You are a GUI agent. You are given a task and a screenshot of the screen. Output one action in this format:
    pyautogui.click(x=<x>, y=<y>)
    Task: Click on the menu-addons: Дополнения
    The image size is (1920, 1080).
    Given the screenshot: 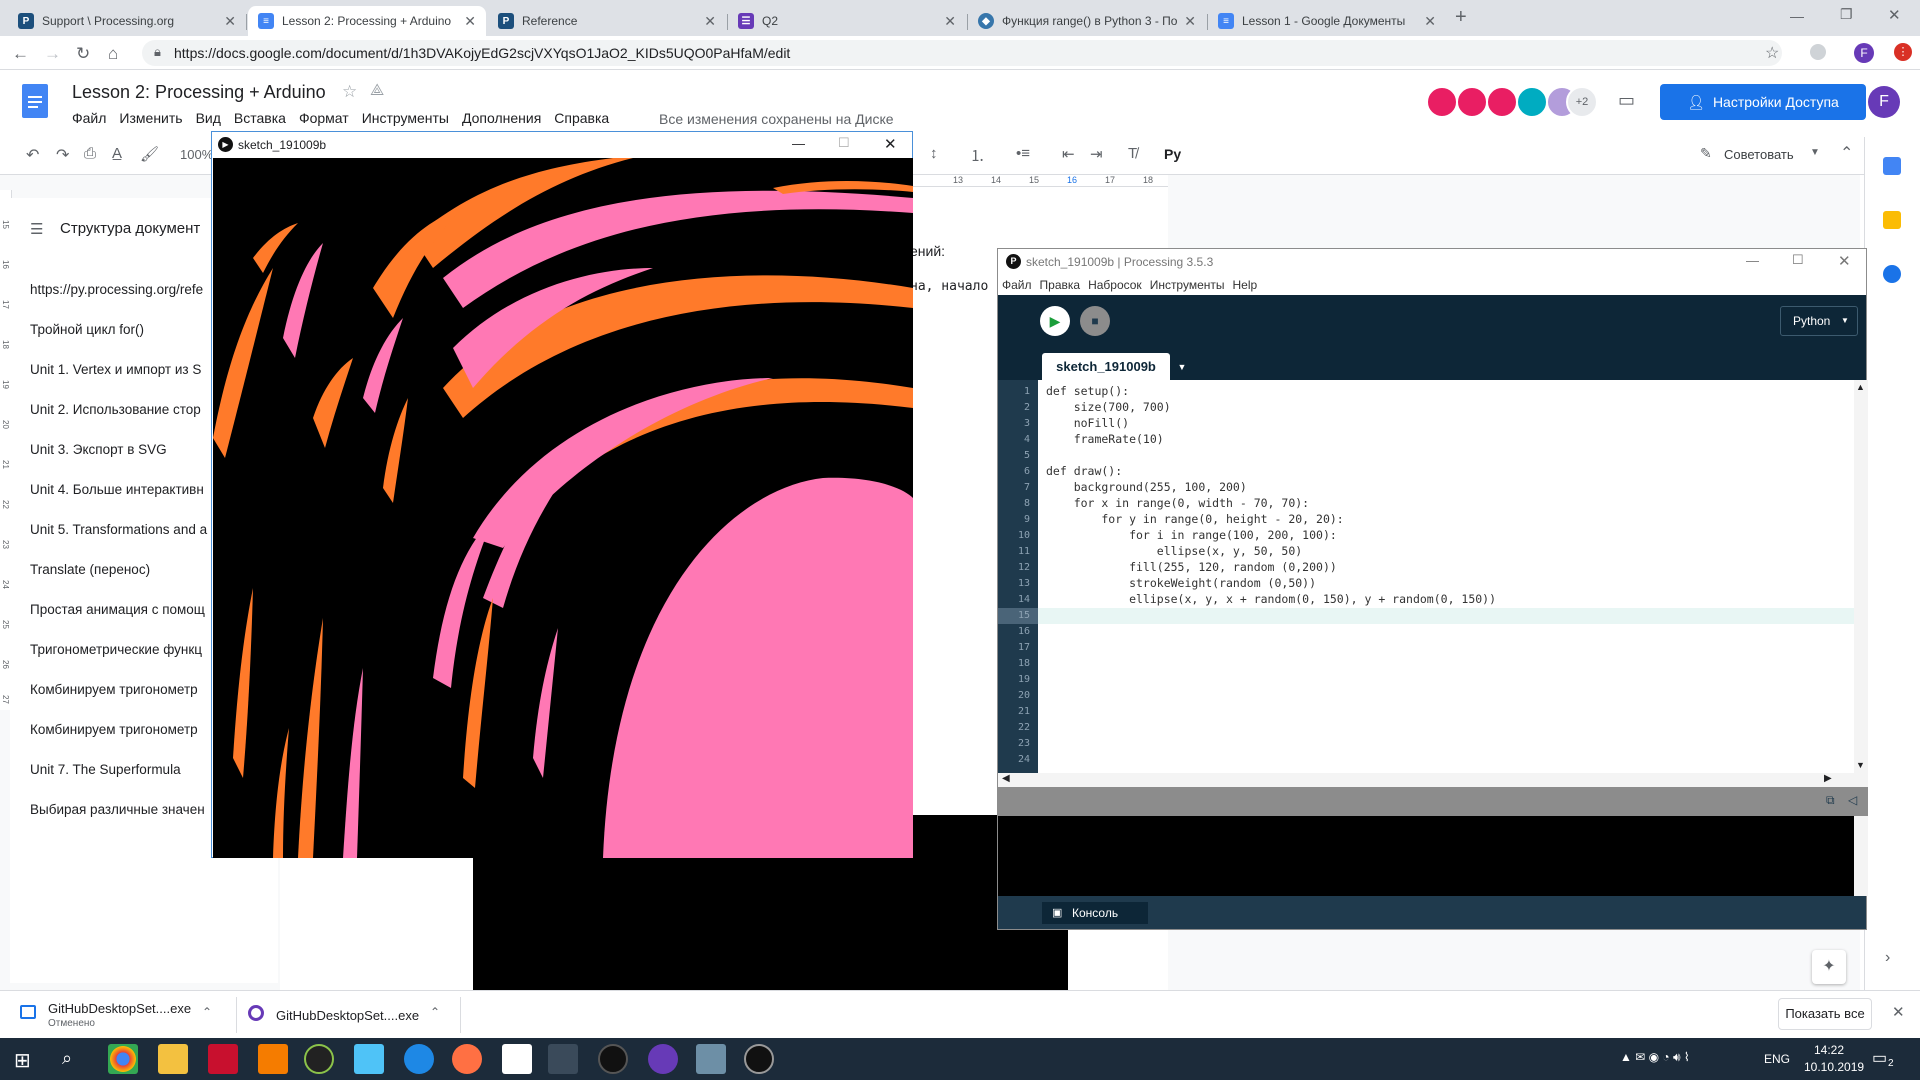 What is the action you would take?
    pyautogui.click(x=501, y=118)
    